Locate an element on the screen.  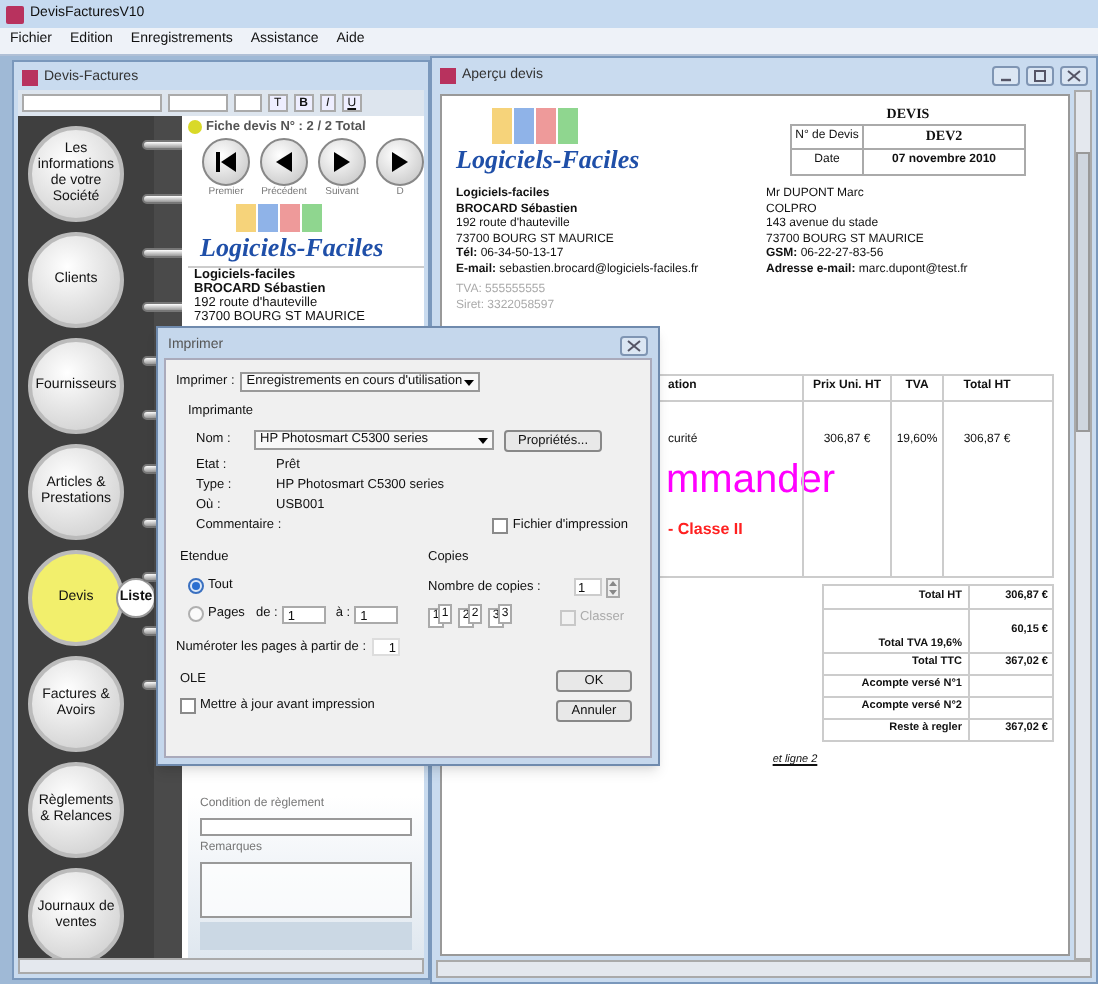
update-checkbox is located at coordinates (188, 705).